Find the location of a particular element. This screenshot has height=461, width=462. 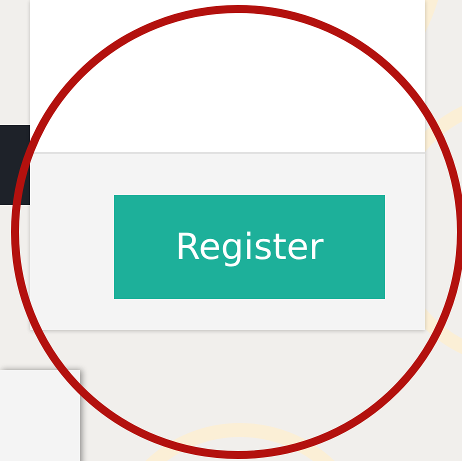

register-button: Register is located at coordinates (249, 247).